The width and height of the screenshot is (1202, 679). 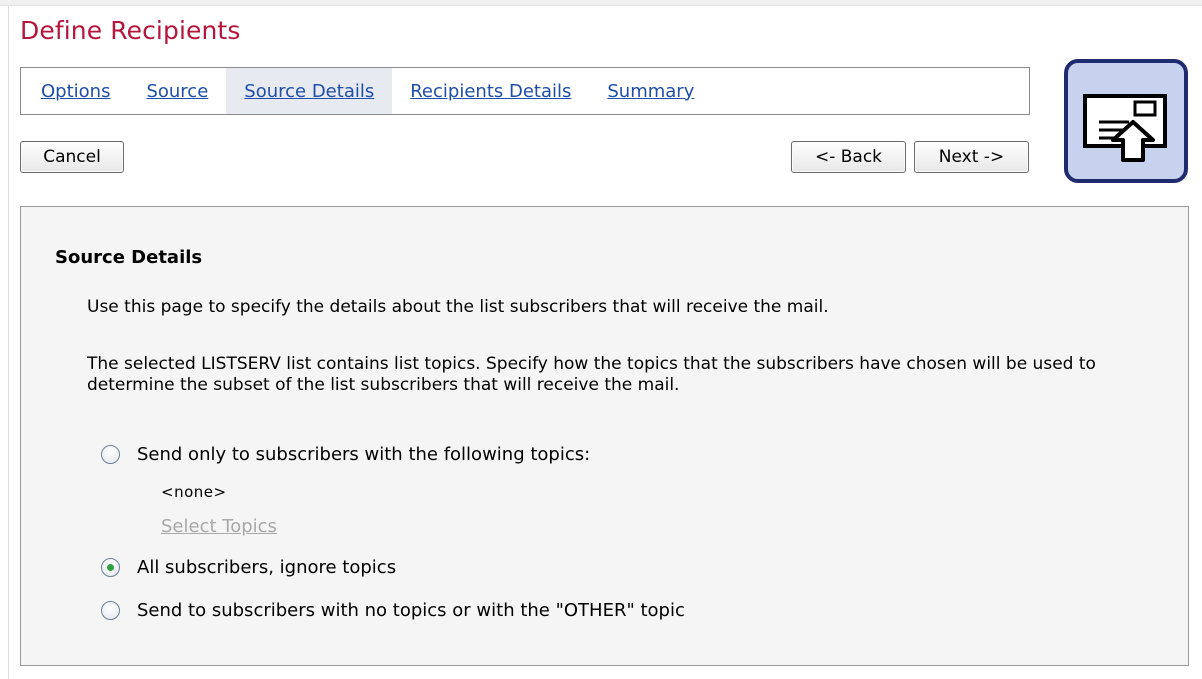 What do you see at coordinates (130, 30) in the screenshot?
I see `page-title: Define Recipients` at bounding box center [130, 30].